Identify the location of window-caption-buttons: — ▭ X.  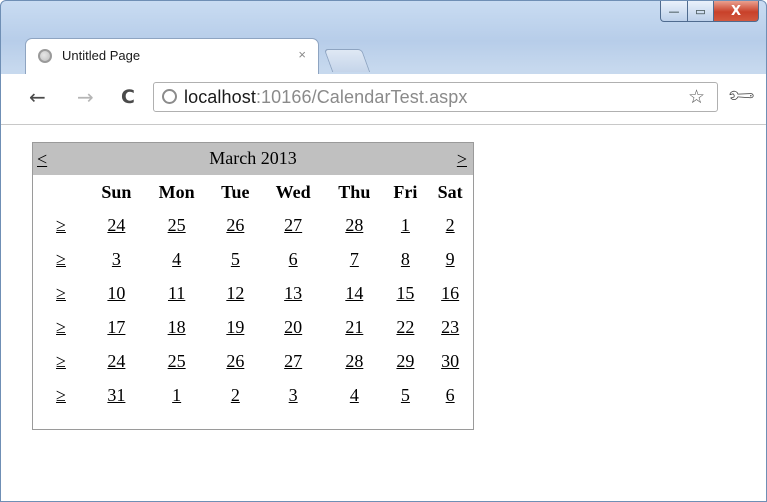
(709, 11).